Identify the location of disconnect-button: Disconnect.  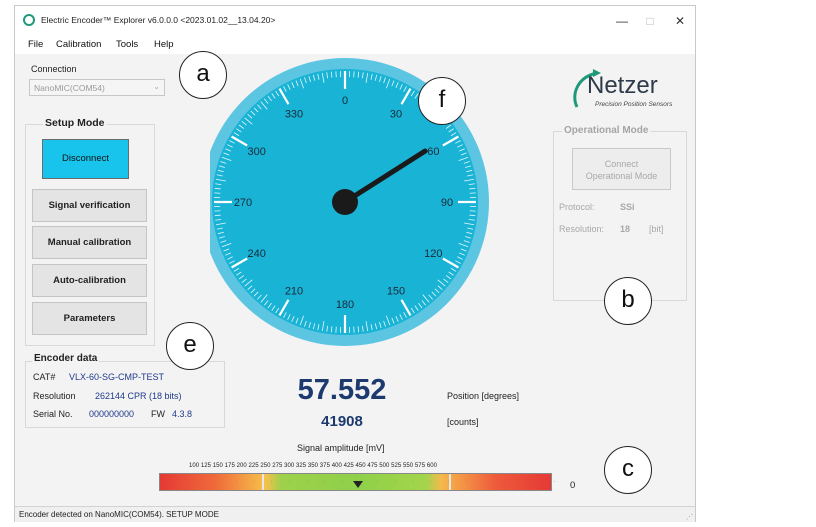
(85, 159).